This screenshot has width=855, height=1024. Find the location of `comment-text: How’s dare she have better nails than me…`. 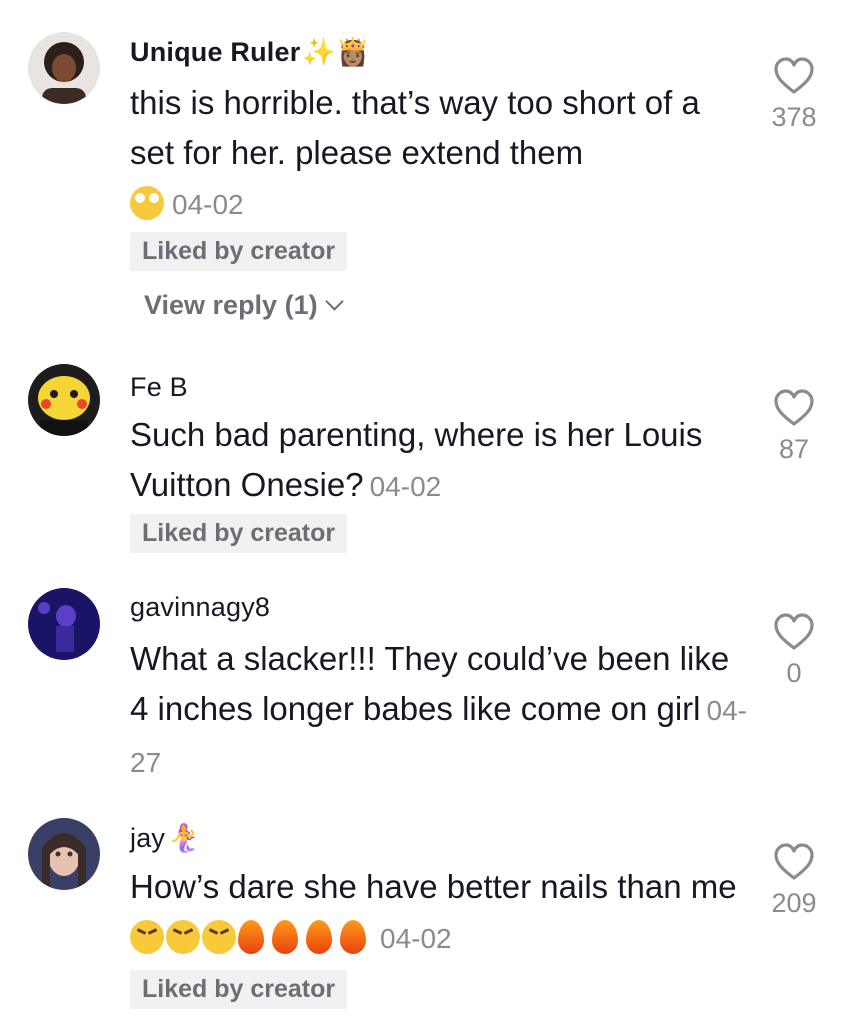

comment-text: How’s dare she have better nails than me… is located at coordinates (433, 911).